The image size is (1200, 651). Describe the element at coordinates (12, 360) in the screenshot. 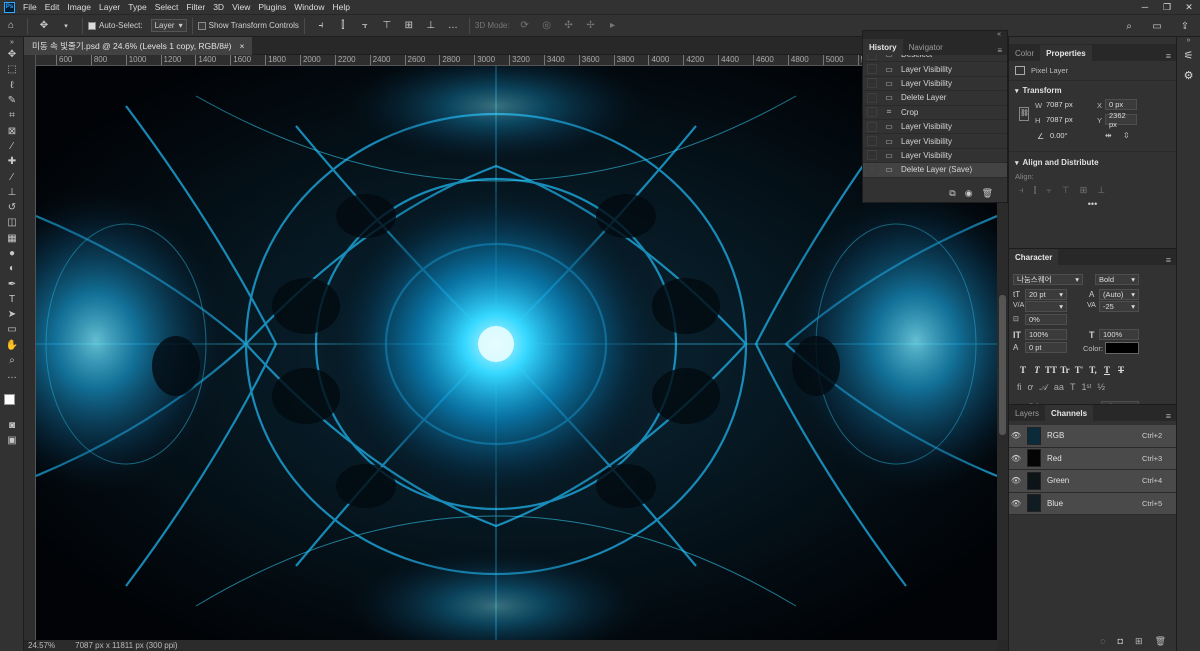

I see `zoom-tool-icon: ⌕` at that location.